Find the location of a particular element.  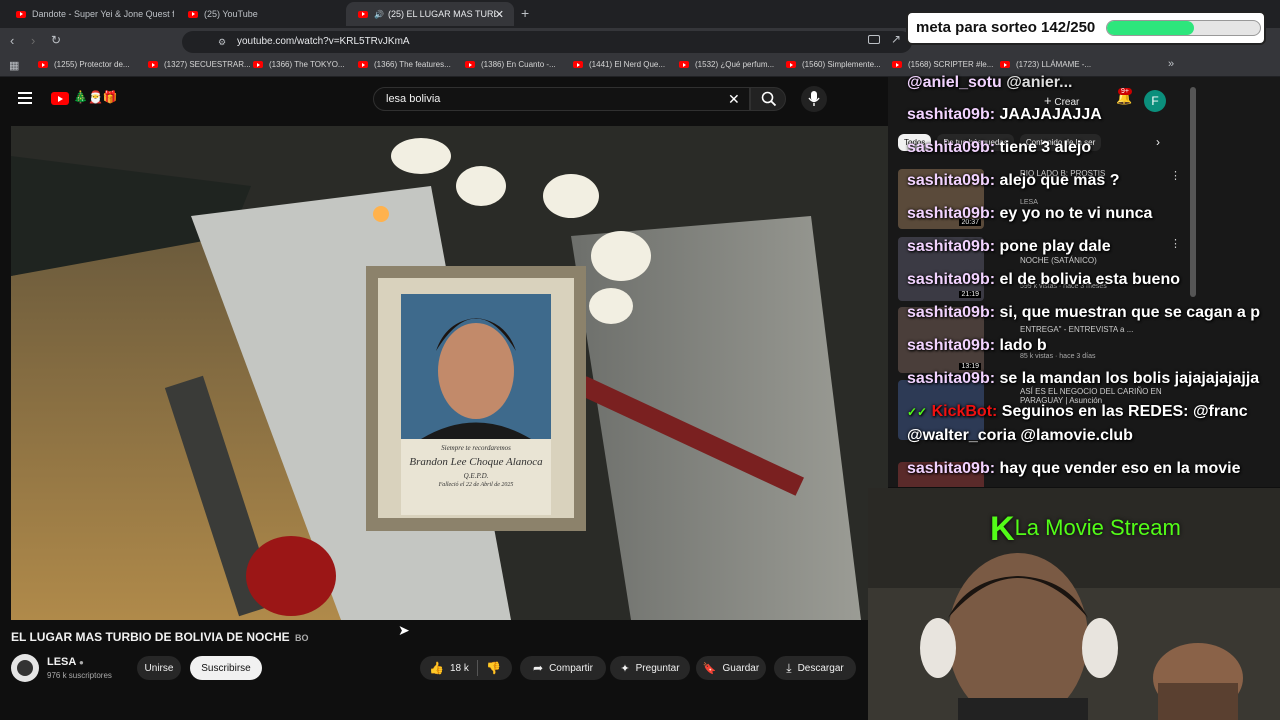

chat-message: sashita09b: alejo que mas ? is located at coordinates (1013, 181).